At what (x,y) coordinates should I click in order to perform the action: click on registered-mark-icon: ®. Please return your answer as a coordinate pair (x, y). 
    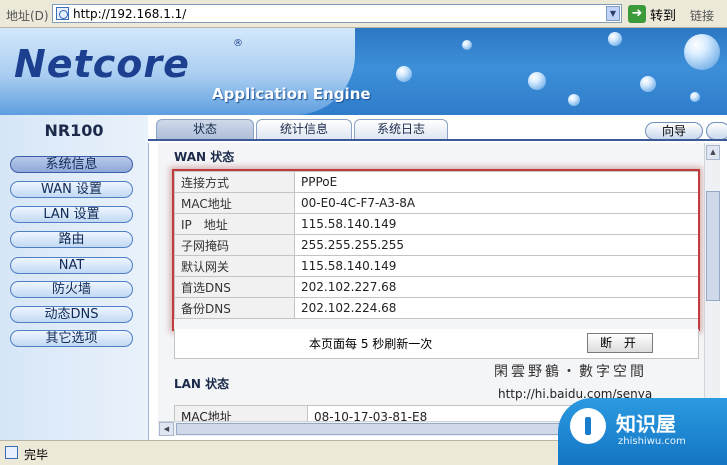
    Looking at the image, I should click on (238, 43).